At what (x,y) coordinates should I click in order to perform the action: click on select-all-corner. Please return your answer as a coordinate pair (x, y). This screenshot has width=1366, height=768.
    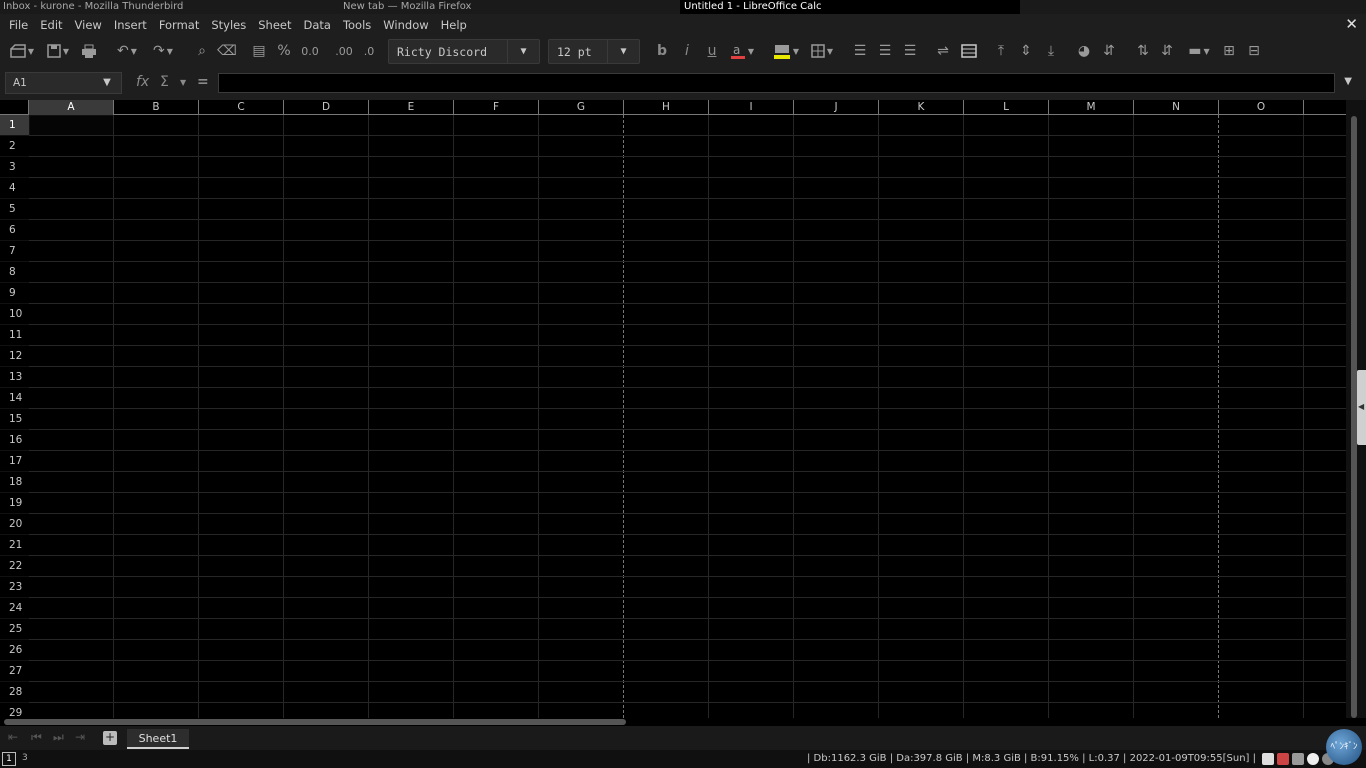
    Looking at the image, I should click on (14, 107).